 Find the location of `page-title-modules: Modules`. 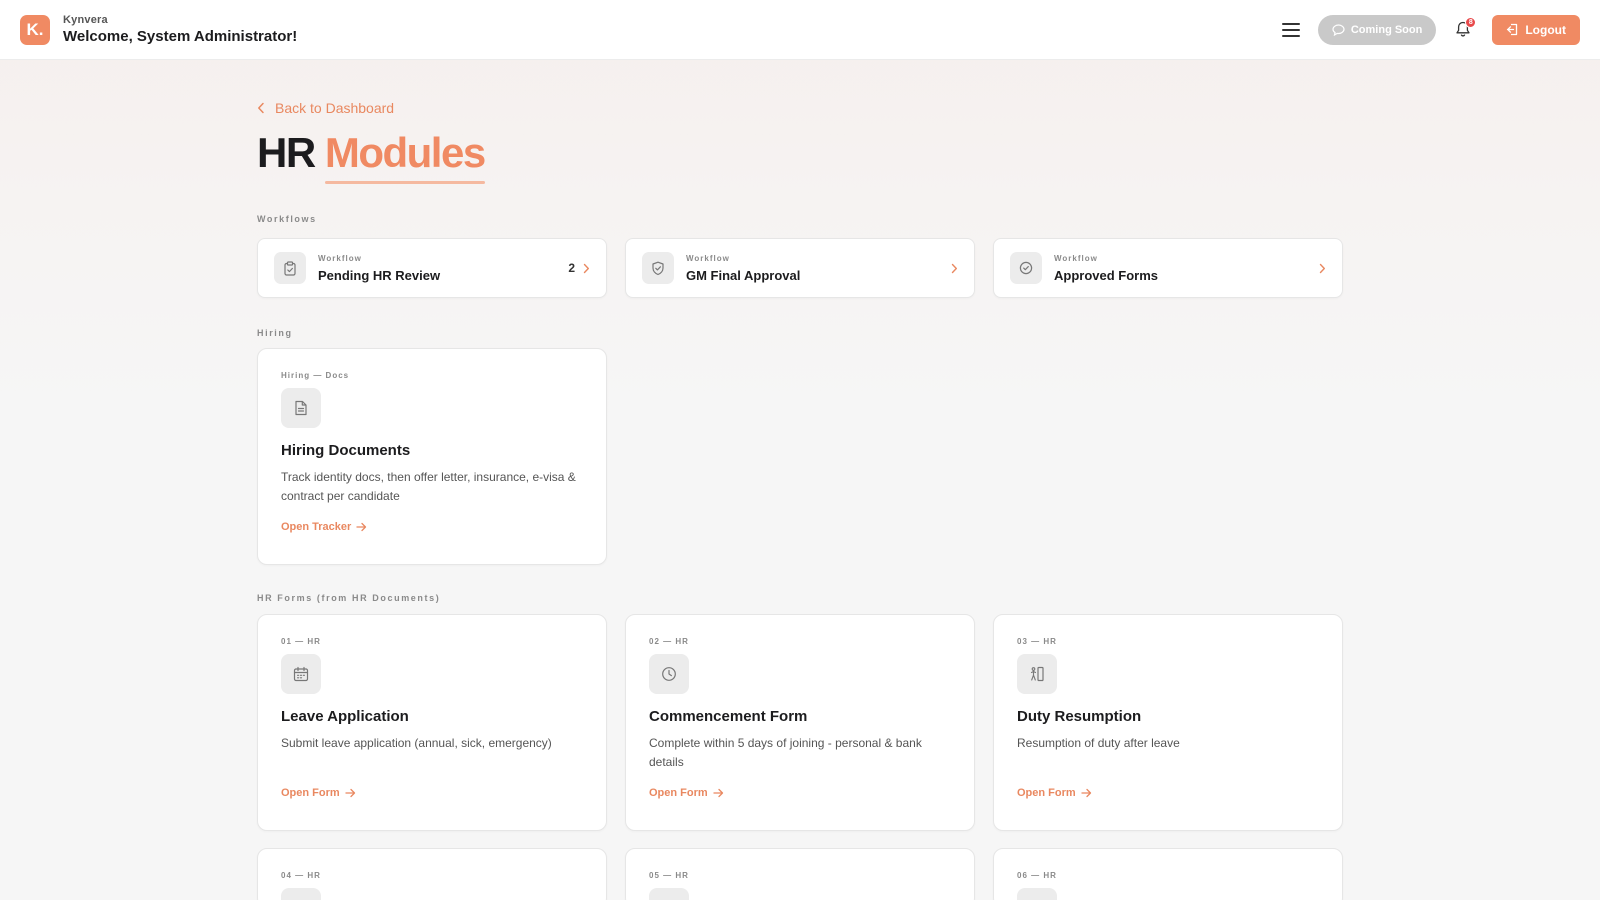

page-title-modules: Modules is located at coordinates (405, 157).